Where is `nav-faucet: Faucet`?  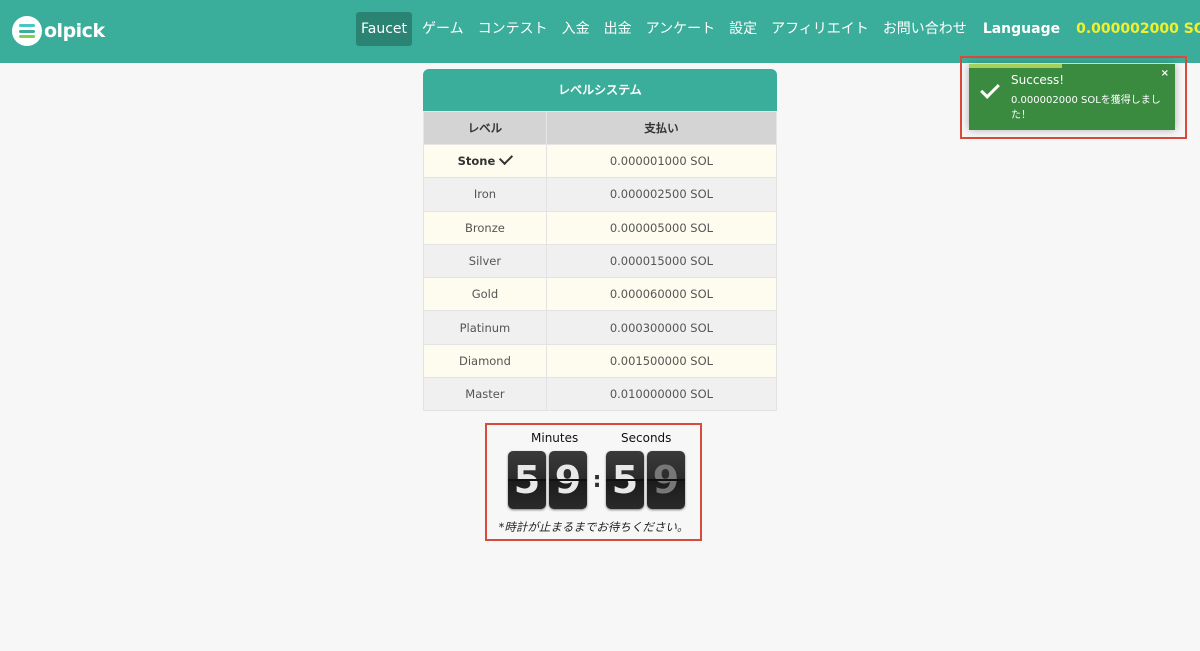 nav-faucet: Faucet is located at coordinates (384, 29).